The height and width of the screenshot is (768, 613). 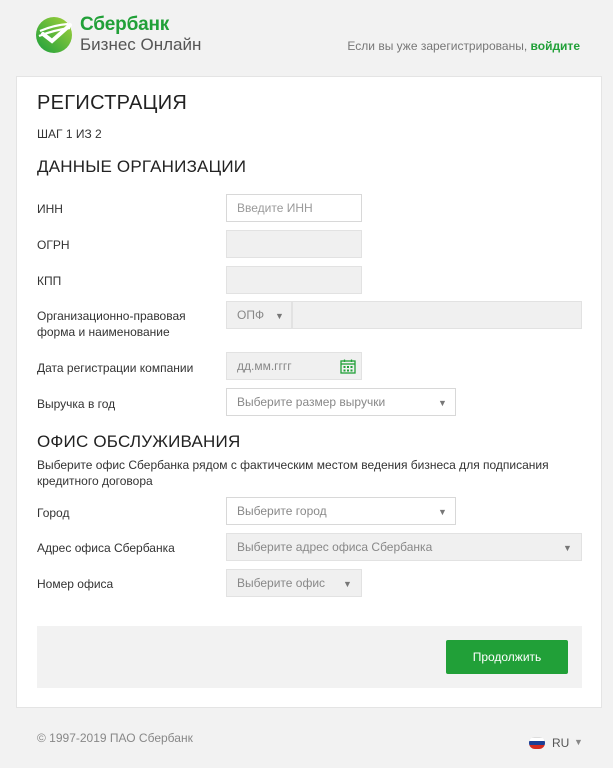 I want to click on inn-label: ИНН, so click(x=50, y=209).